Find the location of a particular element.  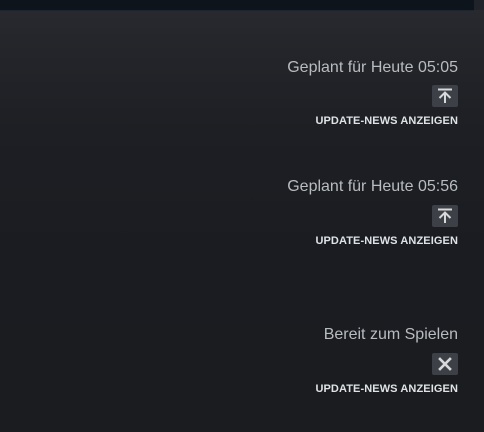

remove-button is located at coordinates (445, 364).